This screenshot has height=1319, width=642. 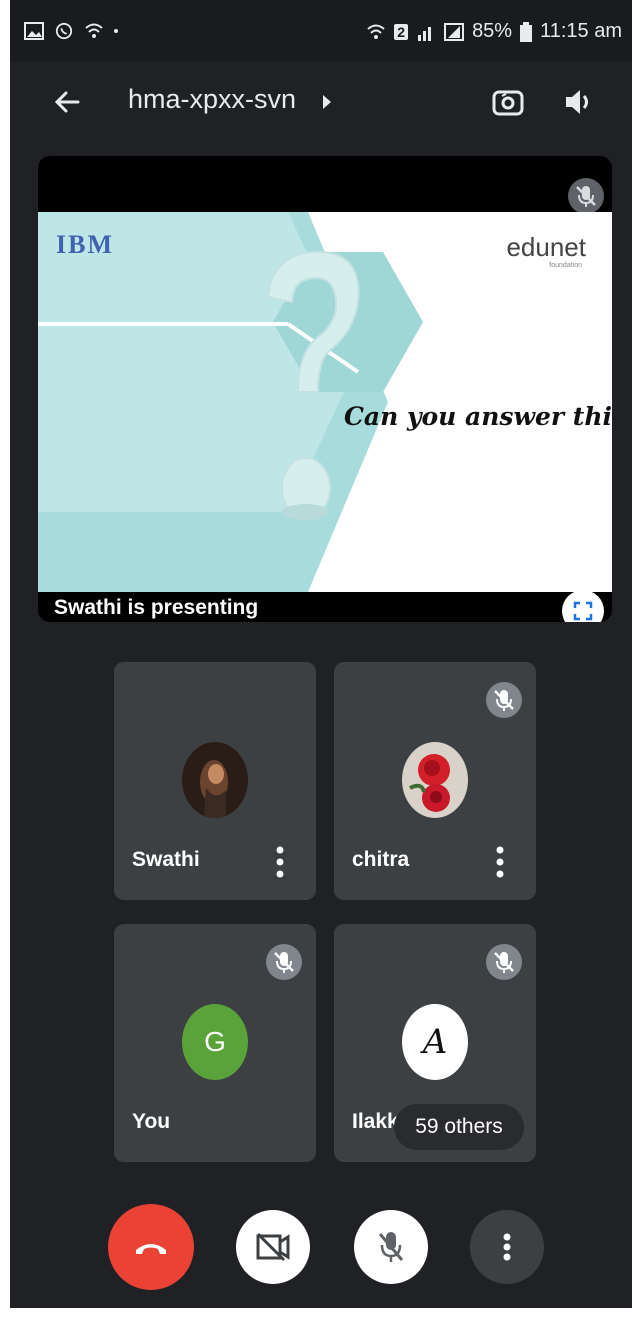 What do you see at coordinates (581, 31) in the screenshot?
I see `clock: 11:15 am` at bounding box center [581, 31].